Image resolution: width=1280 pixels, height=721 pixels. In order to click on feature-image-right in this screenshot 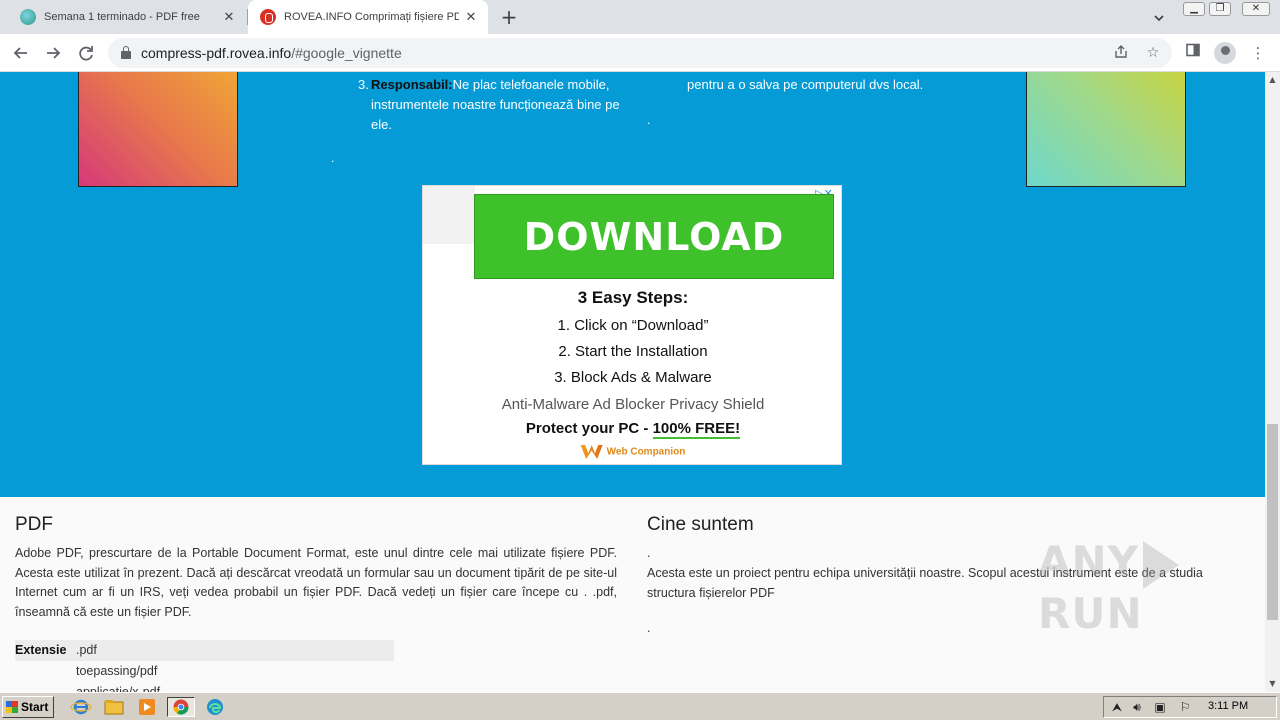, I will do `click(1106, 129)`.